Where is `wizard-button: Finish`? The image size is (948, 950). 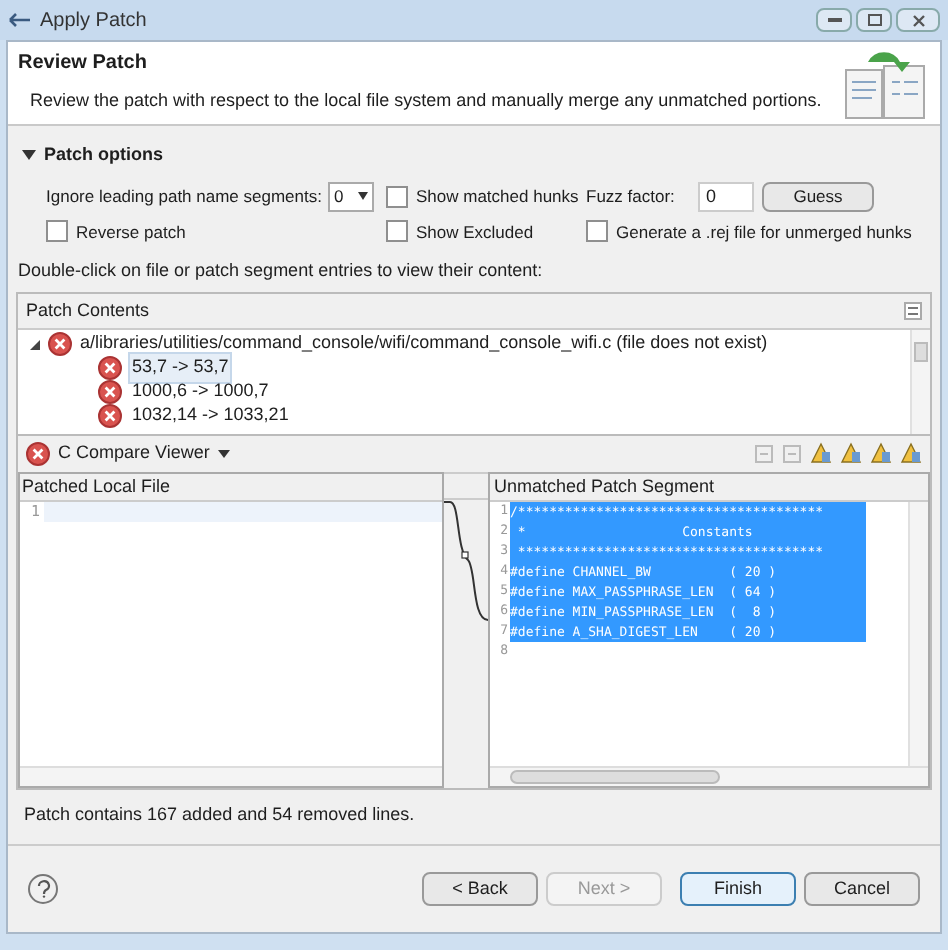
wizard-button: Finish is located at coordinates (738, 889).